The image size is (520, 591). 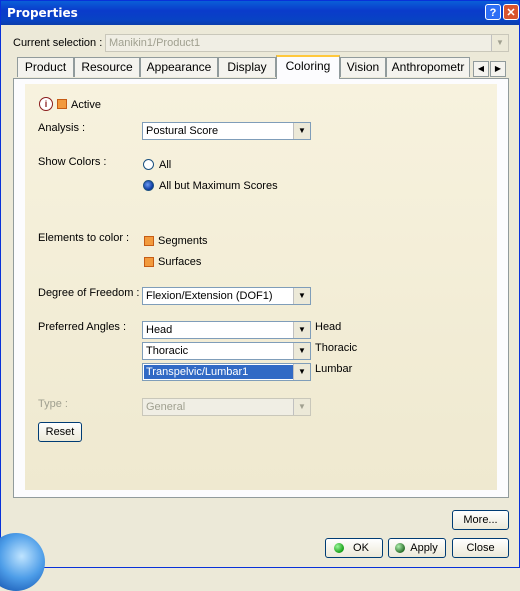 I want to click on preferred-angles-label: Preferred Angles :, so click(x=82, y=327).